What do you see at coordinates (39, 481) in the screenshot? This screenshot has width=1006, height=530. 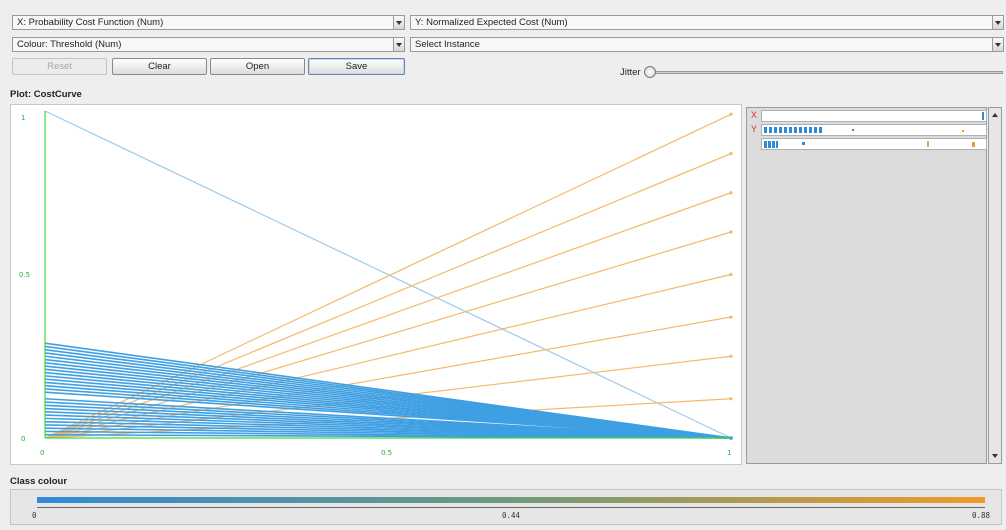 I see `class-colour-title: Class colour` at bounding box center [39, 481].